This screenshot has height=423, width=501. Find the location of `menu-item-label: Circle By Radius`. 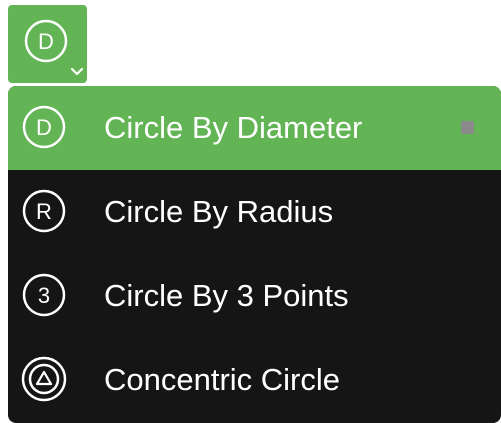

menu-item-label: Circle By Radius is located at coordinates (219, 211).